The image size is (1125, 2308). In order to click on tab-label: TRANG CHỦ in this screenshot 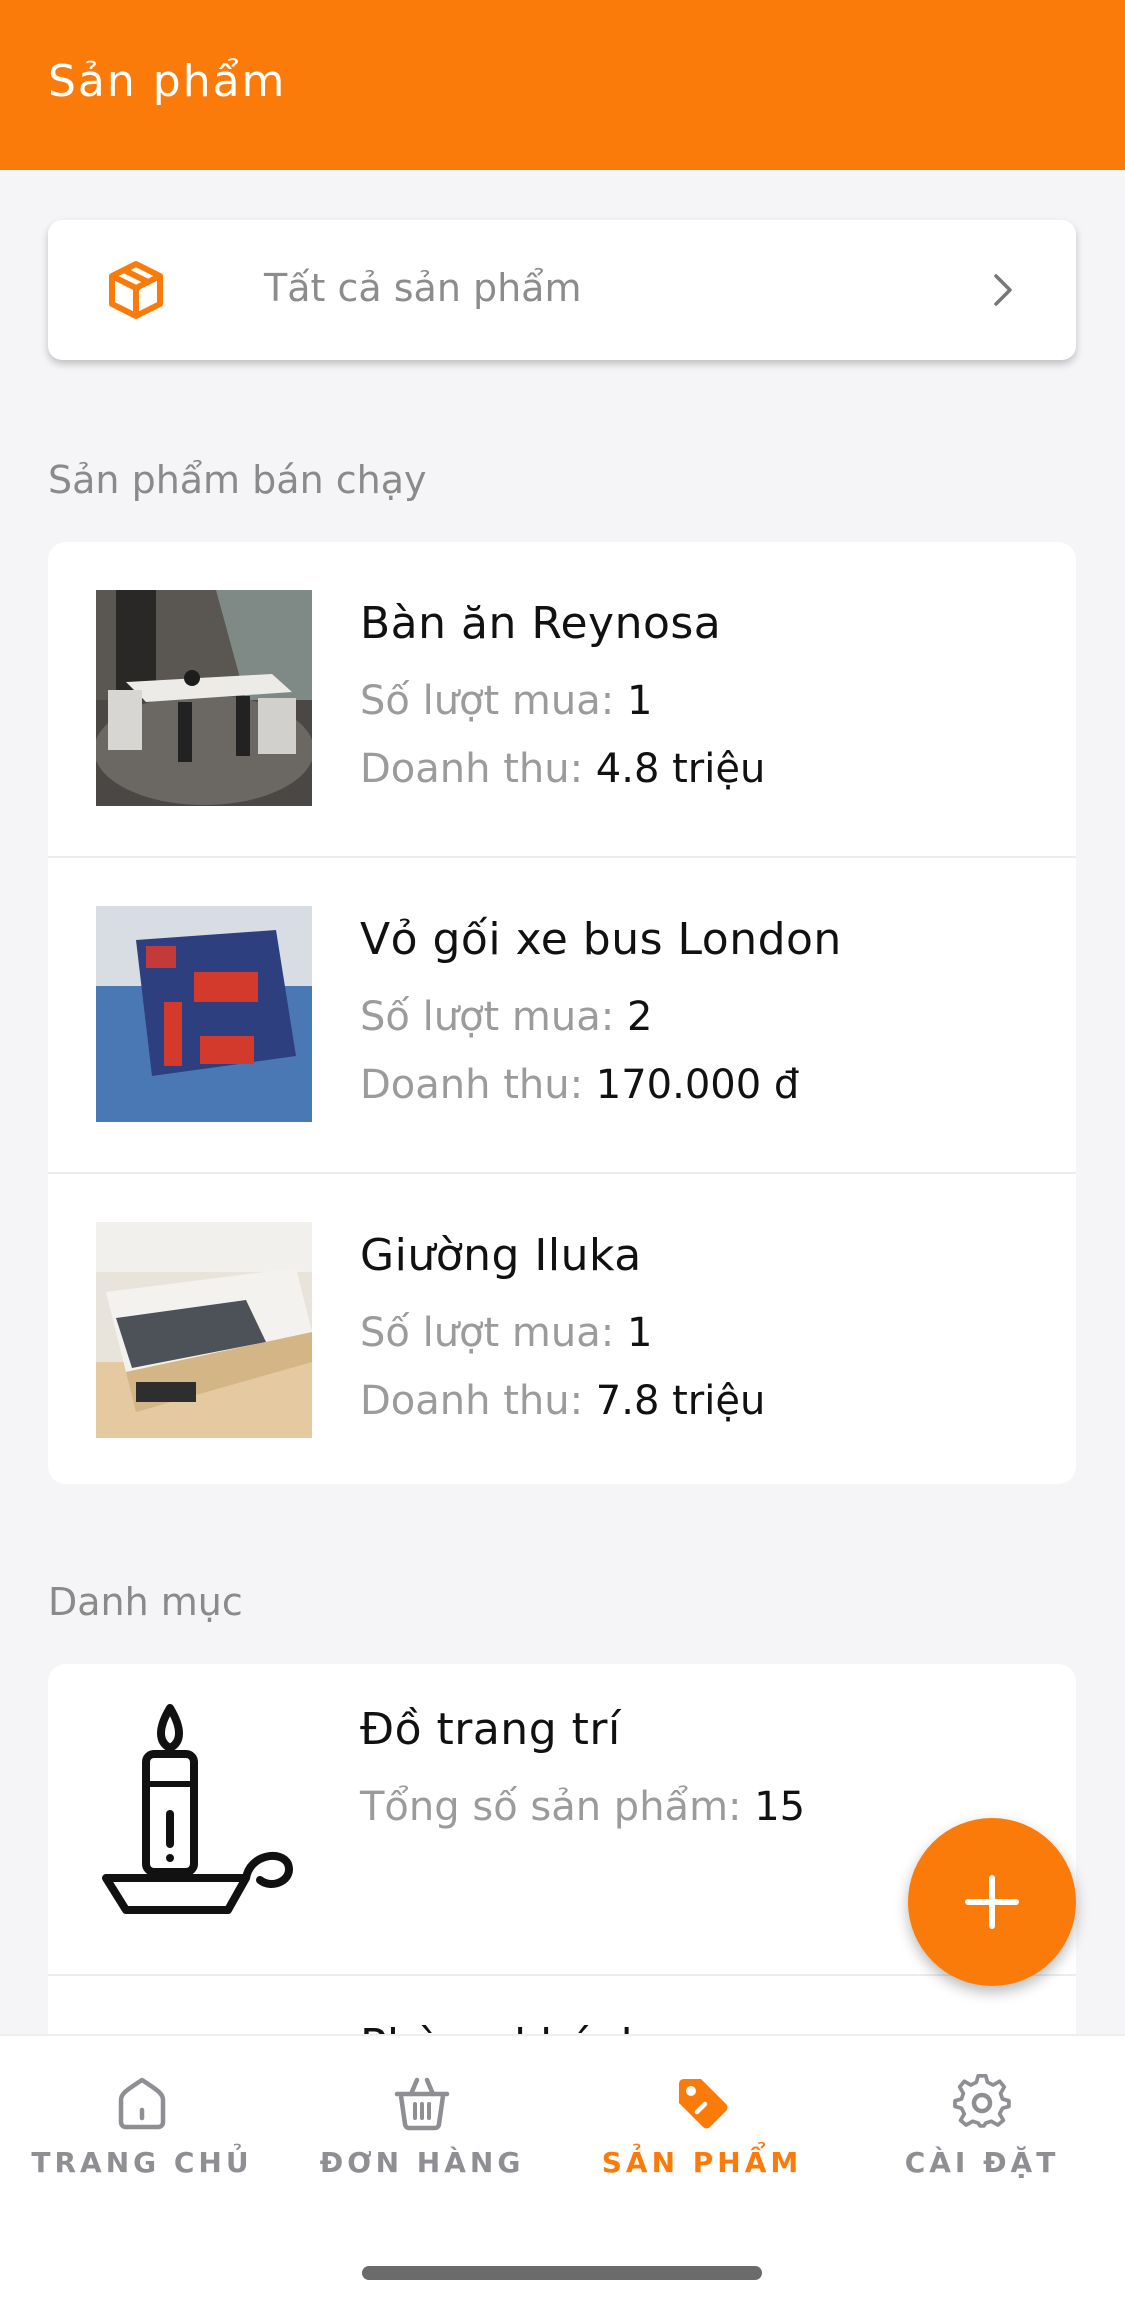, I will do `click(142, 2162)`.